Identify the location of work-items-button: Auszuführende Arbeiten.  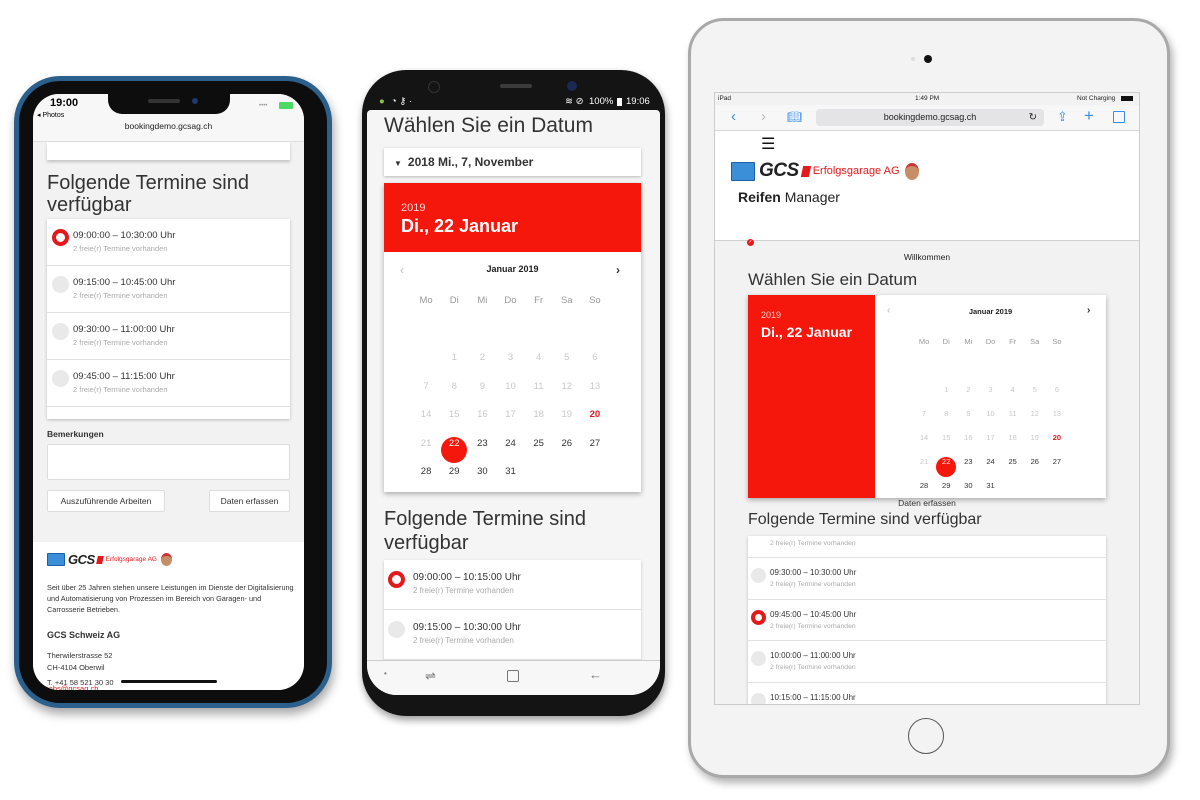
(106, 501).